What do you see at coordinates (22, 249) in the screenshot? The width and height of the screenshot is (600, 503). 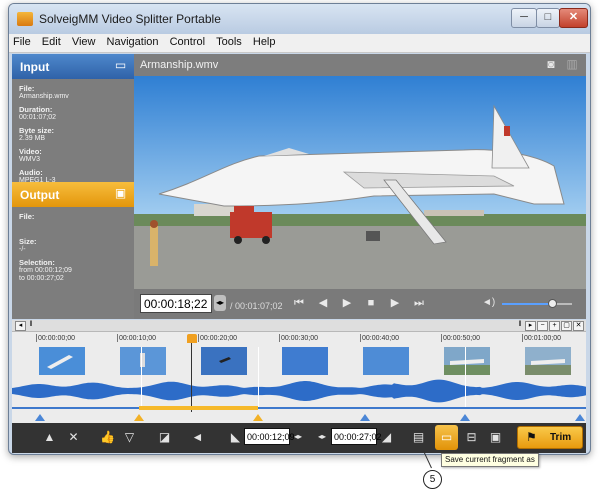 I see `output-size-value: -/-` at bounding box center [22, 249].